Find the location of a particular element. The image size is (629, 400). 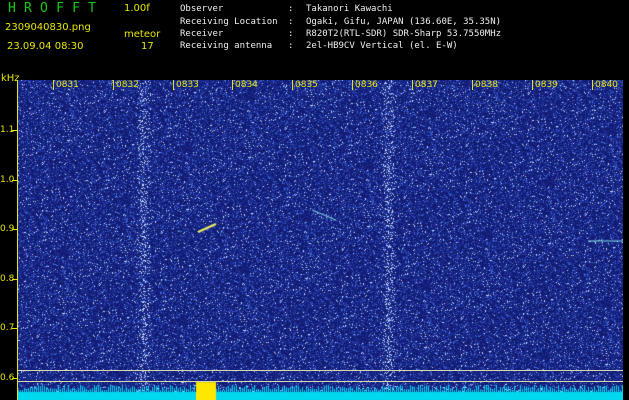

info-value: Ogaki, Gifu, JAPAN (136.60E, 35.35N) is located at coordinates (404, 22).